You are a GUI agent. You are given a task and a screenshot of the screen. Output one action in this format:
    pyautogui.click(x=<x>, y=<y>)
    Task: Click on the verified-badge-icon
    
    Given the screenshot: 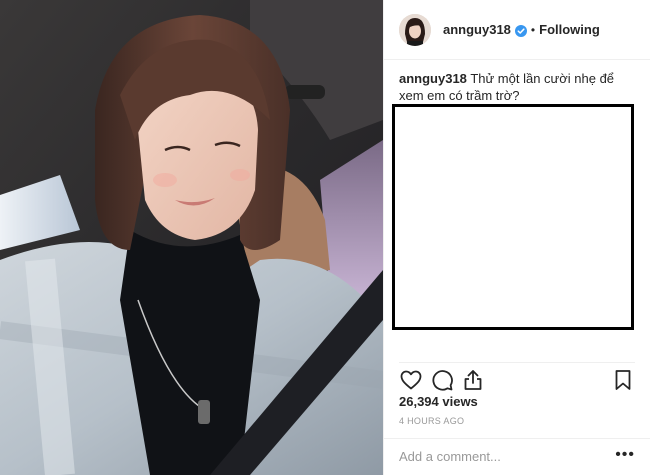 What is the action you would take?
    pyautogui.click(x=520, y=30)
    